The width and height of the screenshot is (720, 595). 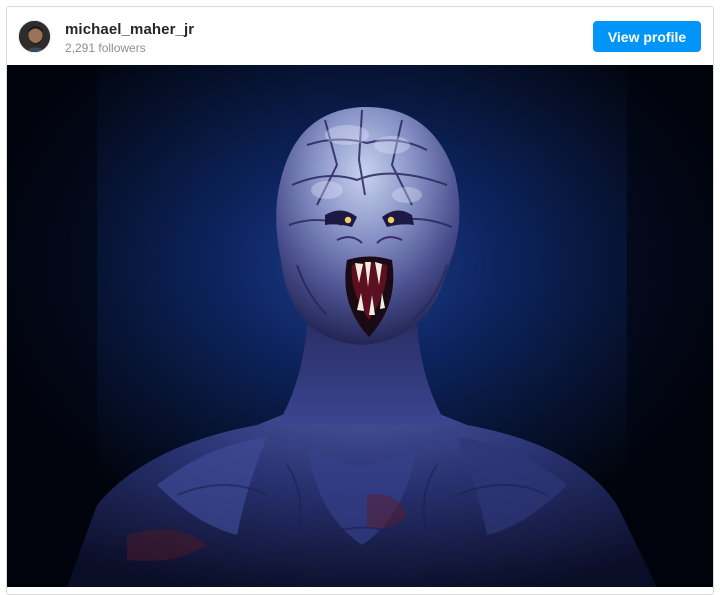 What do you see at coordinates (647, 36) in the screenshot?
I see `view-profile-button: View profile` at bounding box center [647, 36].